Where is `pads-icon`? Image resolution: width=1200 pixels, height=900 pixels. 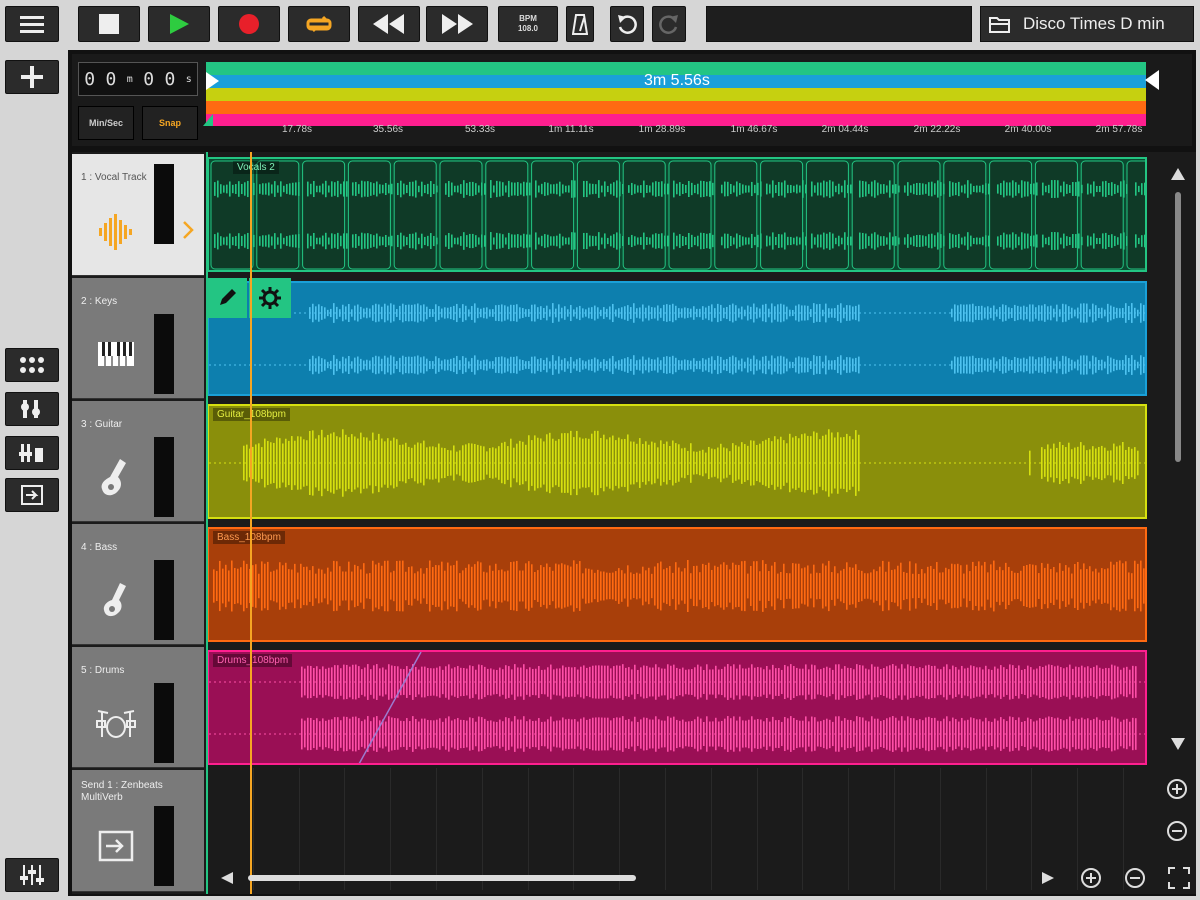
pads-icon is located at coordinates (32, 365).